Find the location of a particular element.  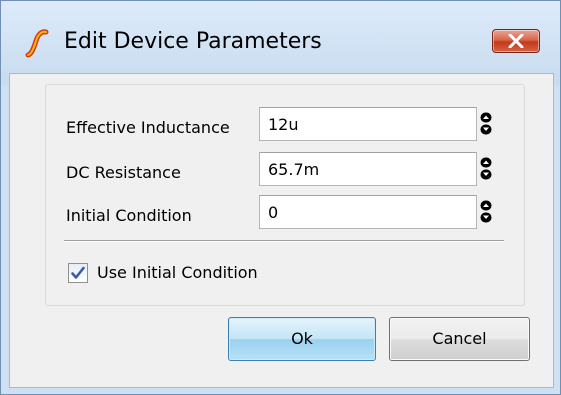

effective-inductance-label: Effective Inductance is located at coordinates (148, 127).